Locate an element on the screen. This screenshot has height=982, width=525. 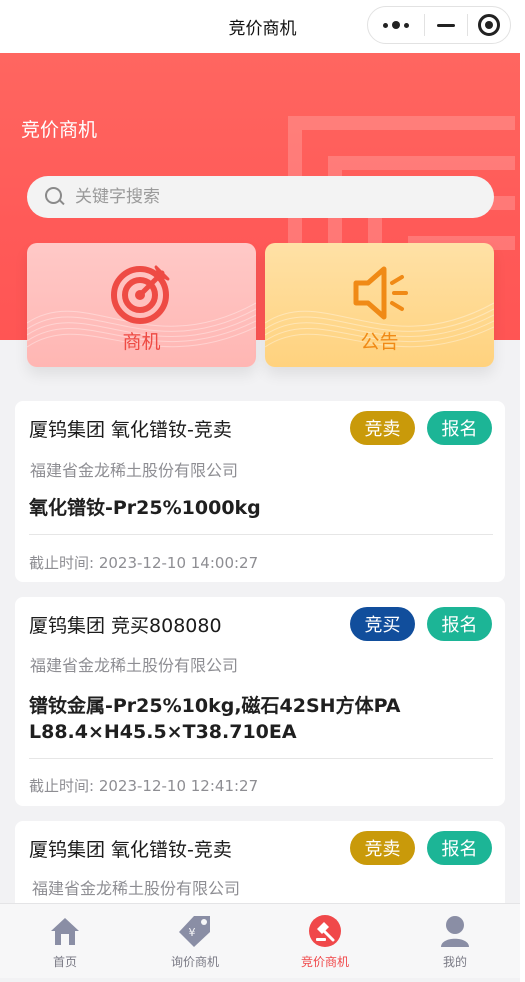
price-tag-icon: ¥ is located at coordinates (195, 931).